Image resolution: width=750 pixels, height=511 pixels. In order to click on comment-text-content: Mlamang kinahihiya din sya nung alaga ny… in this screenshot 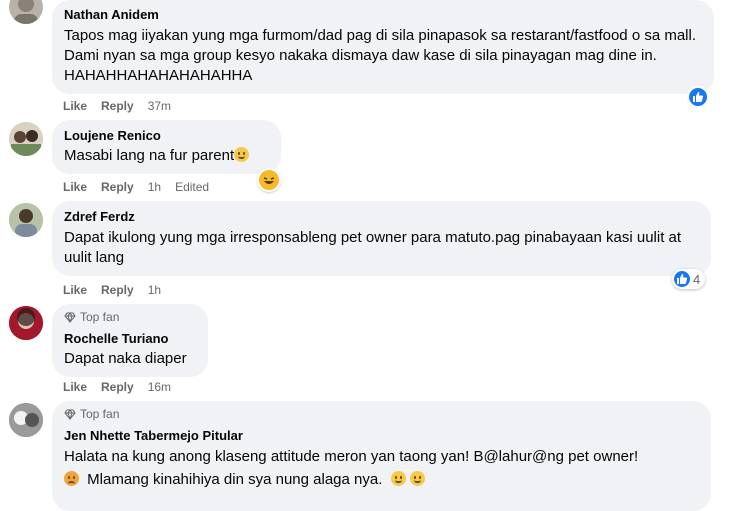, I will do `click(235, 479)`.